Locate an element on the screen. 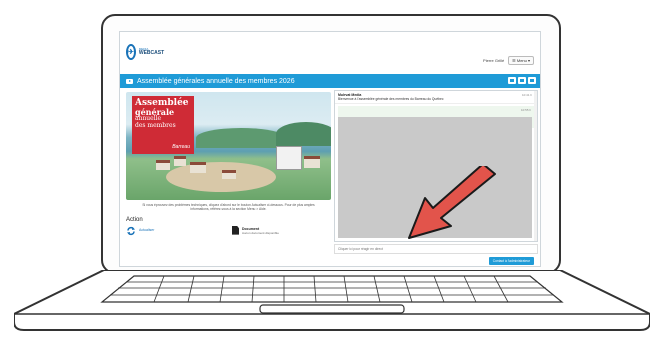 Image resolution: width=663 pixels, height=346 pixels. split-view-icon is located at coordinates (522, 80).